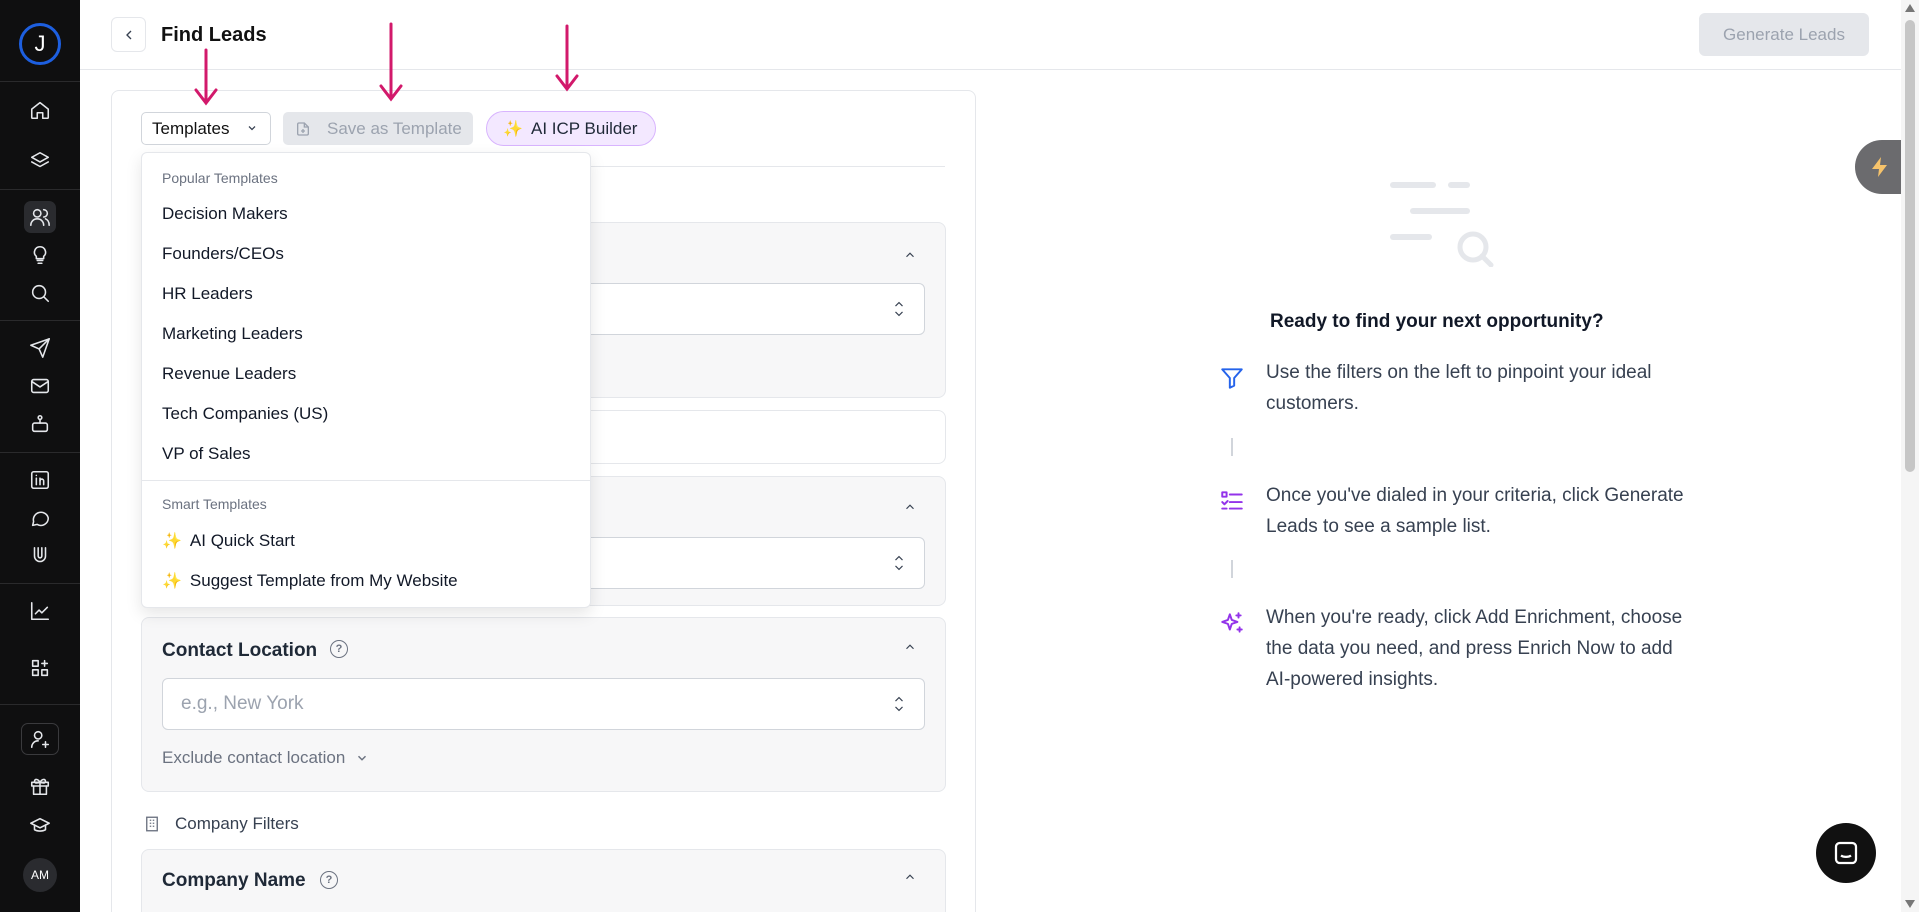 The height and width of the screenshot is (912, 1919). Describe the element at coordinates (1910, 246) in the screenshot. I see `scroll-thumb` at that location.